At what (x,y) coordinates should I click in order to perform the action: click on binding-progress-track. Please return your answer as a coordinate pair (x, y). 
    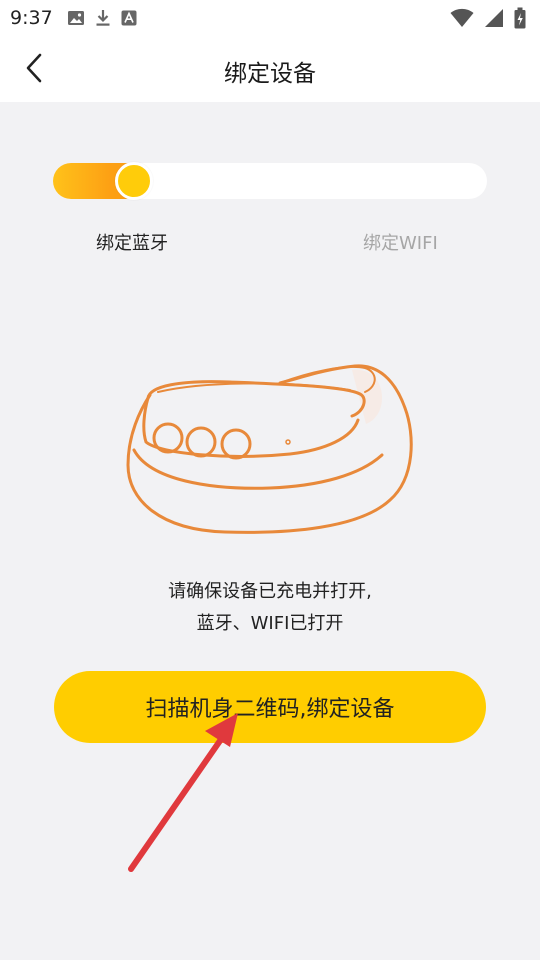
    Looking at the image, I should click on (270, 181).